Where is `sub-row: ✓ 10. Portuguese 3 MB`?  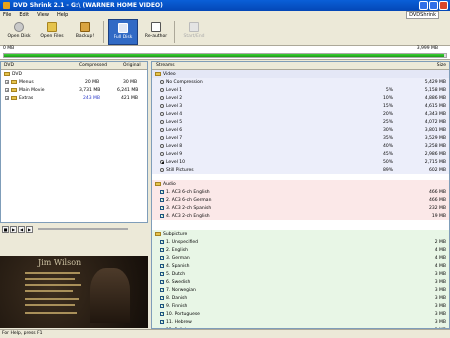
sub-row: ✓ 10. Portuguese 3 MB is located at coordinates (300, 314).